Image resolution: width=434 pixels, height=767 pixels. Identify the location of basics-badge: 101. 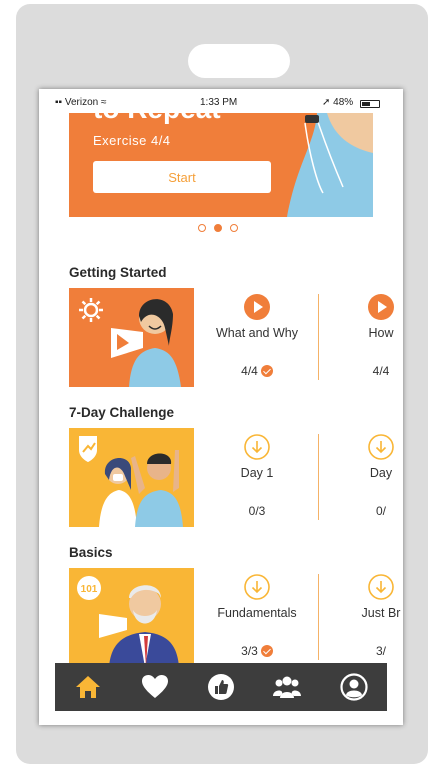
(89, 589).